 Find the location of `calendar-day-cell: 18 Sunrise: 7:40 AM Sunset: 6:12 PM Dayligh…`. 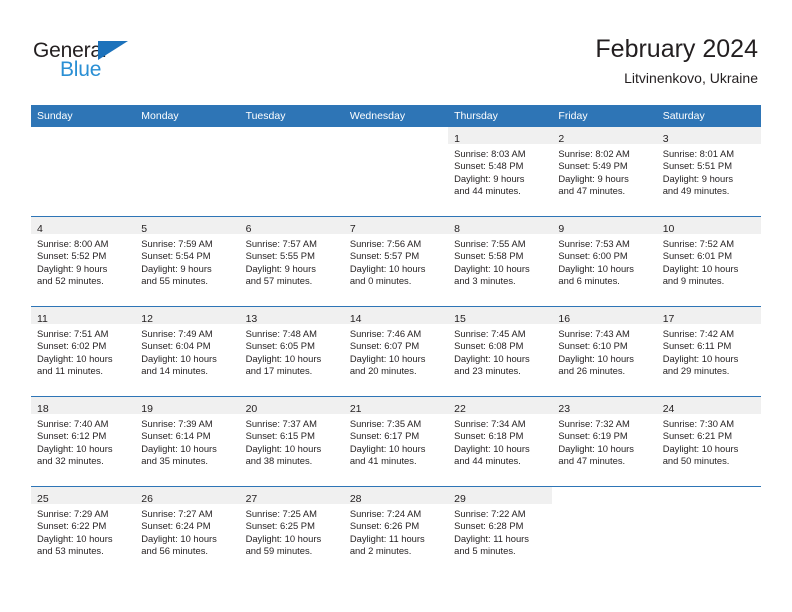

calendar-day-cell: 18 Sunrise: 7:40 AM Sunset: 6:12 PM Dayligh… is located at coordinates (83, 441).